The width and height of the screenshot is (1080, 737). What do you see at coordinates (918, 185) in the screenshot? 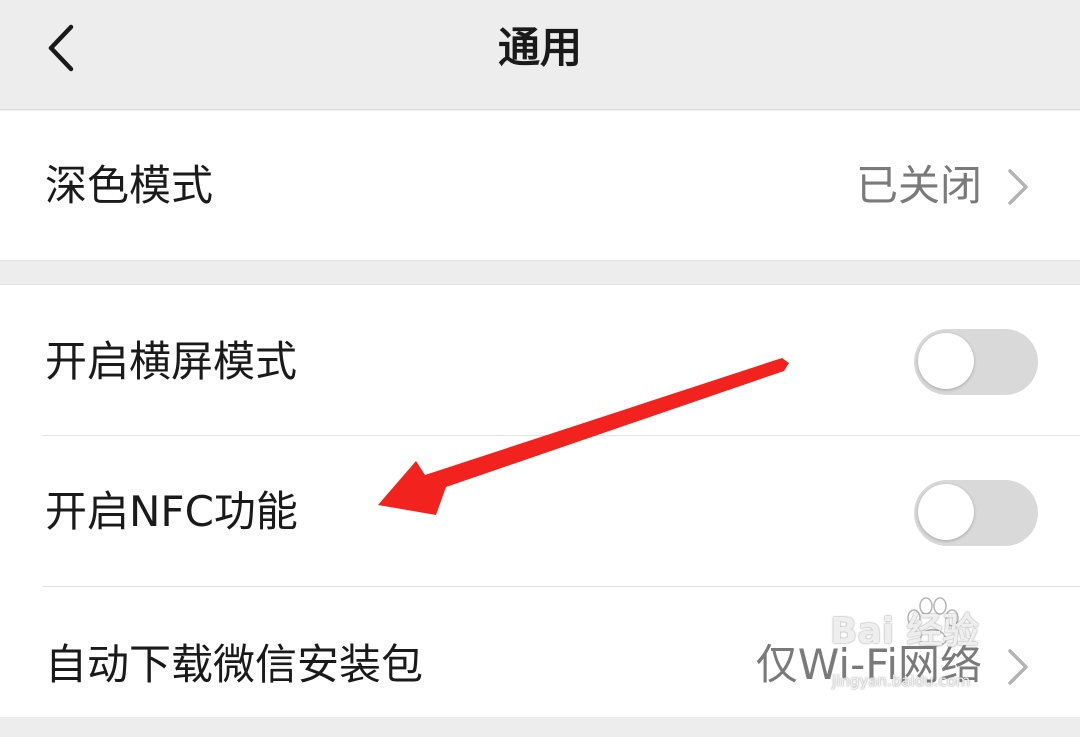
I see `dark-mode-value: 已关闭` at bounding box center [918, 185].